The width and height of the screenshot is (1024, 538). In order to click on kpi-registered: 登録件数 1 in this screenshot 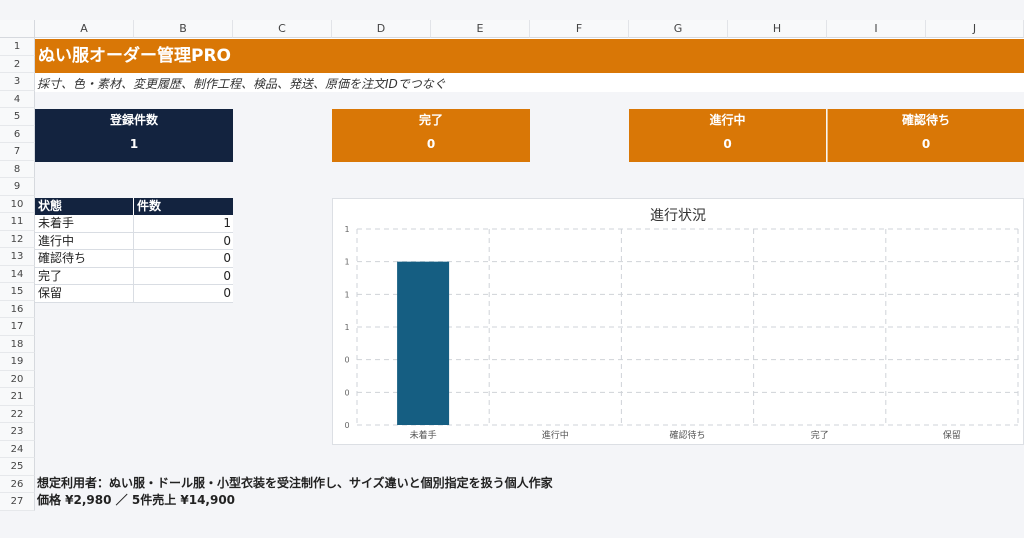, I will do `click(134, 135)`.